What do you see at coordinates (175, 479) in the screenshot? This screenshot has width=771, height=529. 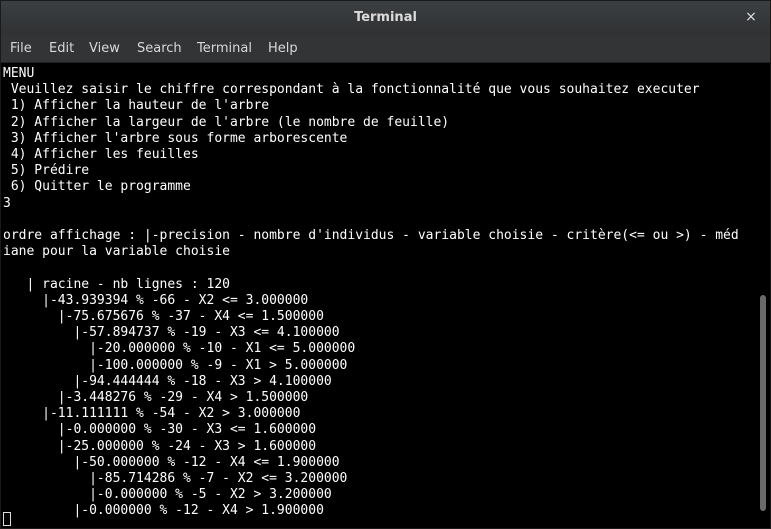 I see `terminal-line: |-85.714286 % -7 - X2 <= 3.200000` at bounding box center [175, 479].